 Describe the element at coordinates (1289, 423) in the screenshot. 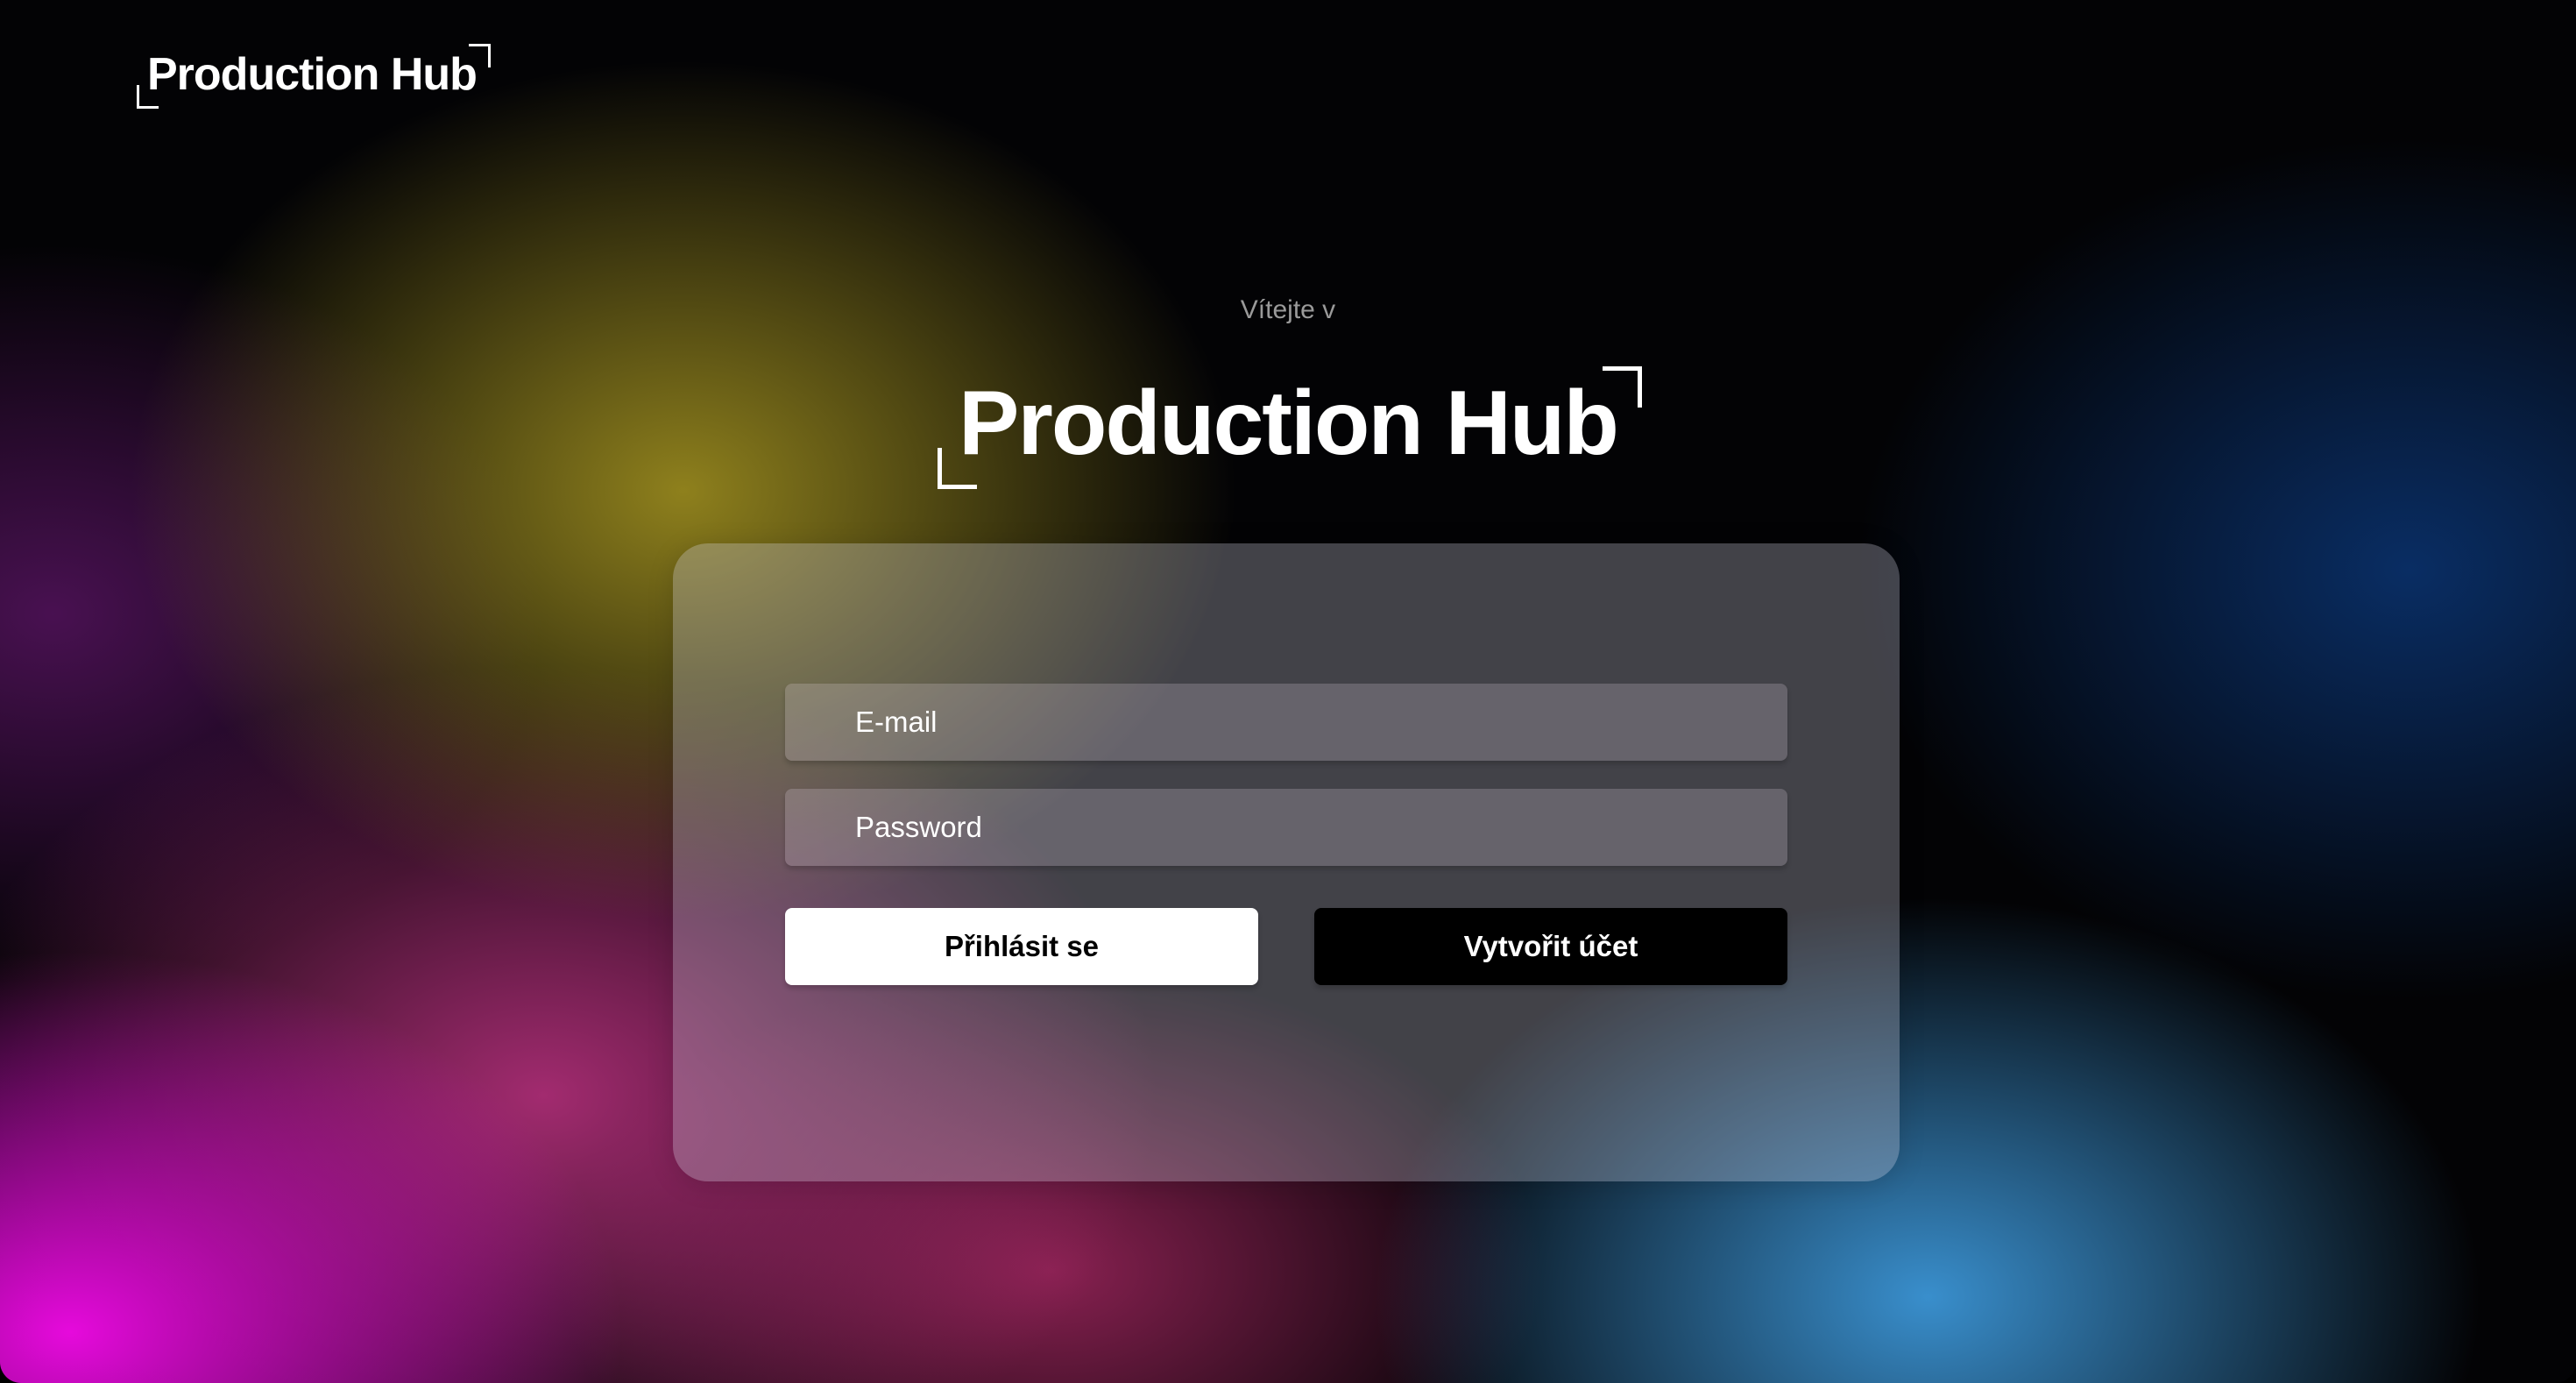

I see `hero-logo-text: Production Hub` at that location.